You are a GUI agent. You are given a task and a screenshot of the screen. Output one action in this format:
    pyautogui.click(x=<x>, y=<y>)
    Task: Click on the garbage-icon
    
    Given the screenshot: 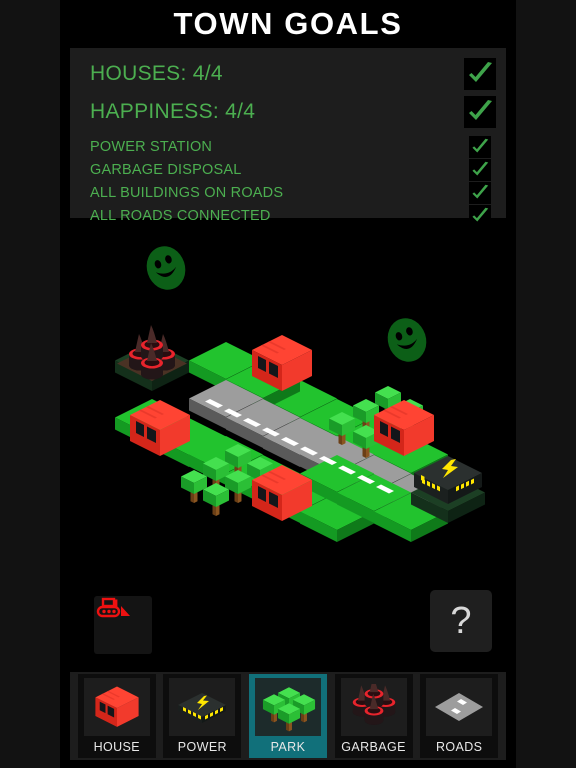 What is the action you would take?
    pyautogui.click(x=373, y=704)
    